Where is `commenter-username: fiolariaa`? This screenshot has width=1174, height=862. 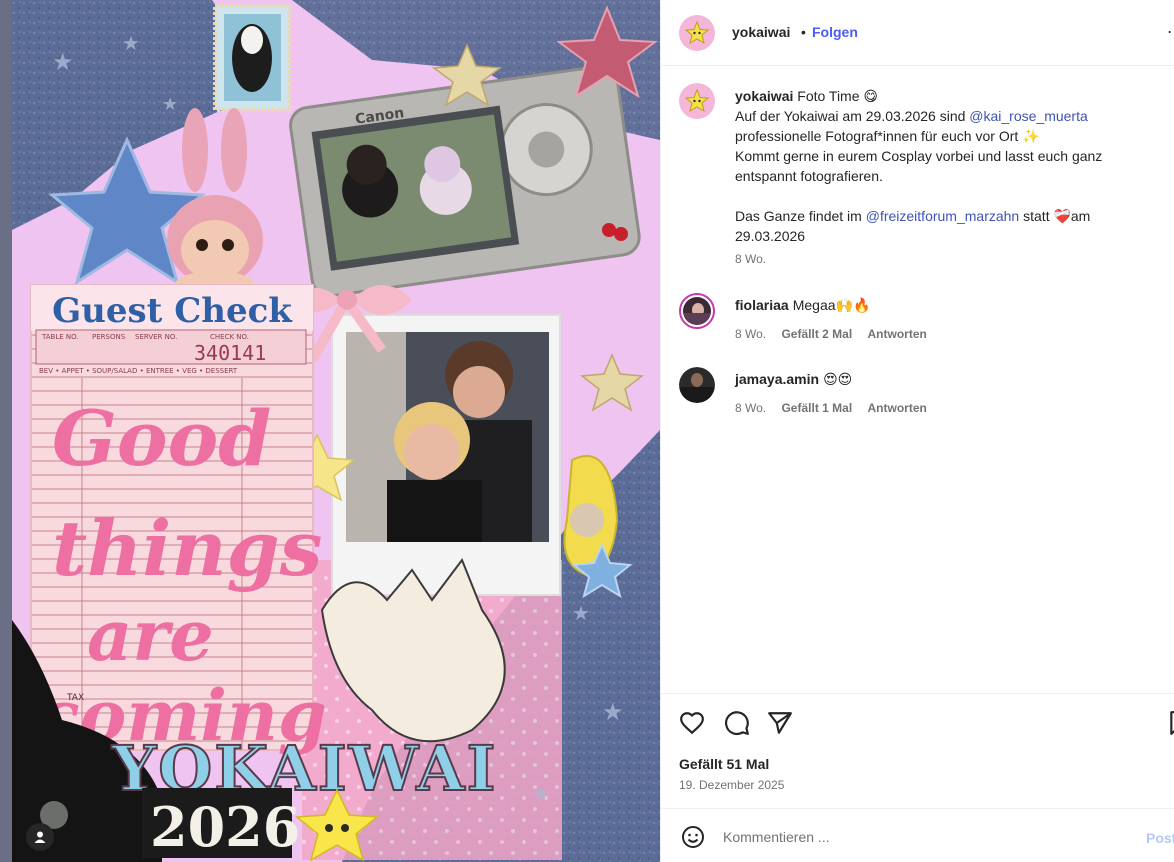 commenter-username: fiolariaa is located at coordinates (762, 305).